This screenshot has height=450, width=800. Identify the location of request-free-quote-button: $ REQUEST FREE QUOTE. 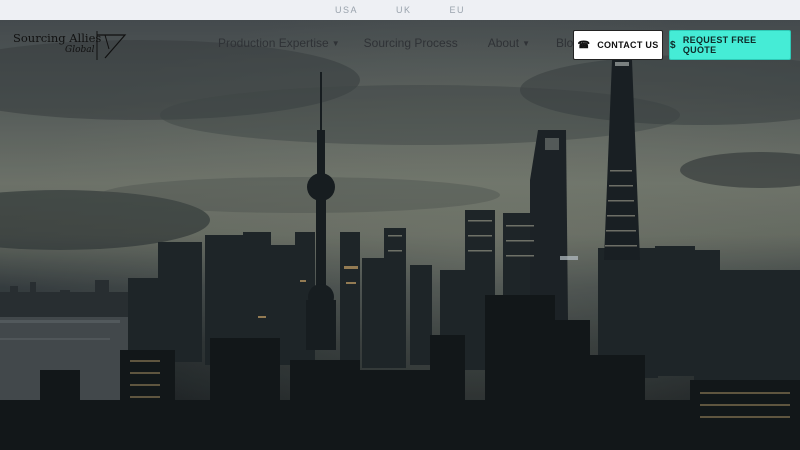
(730, 45).